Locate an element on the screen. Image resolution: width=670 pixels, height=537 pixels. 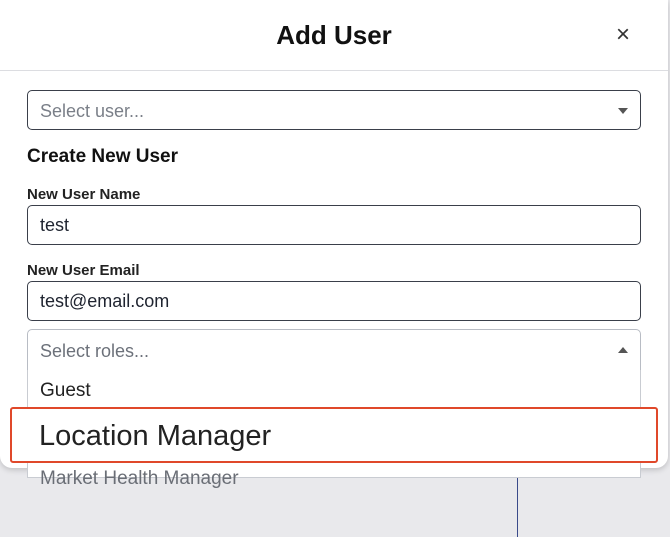
chevron-down-icon is located at coordinates (623, 111).